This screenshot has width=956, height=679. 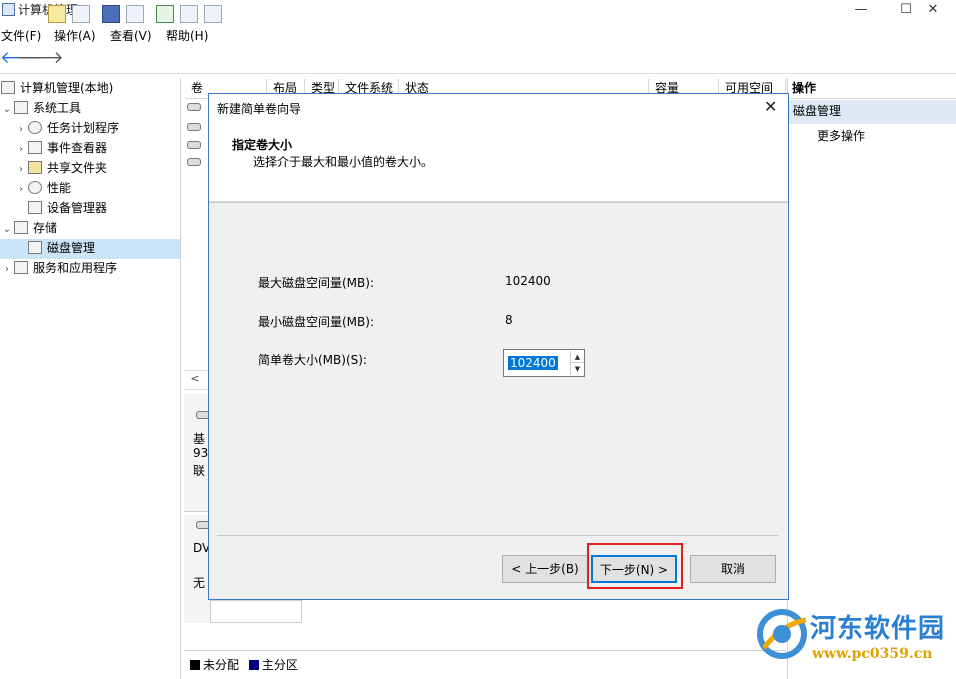 What do you see at coordinates (90, 269) in the screenshot?
I see `tree-item-services: › 服务和应用程序` at bounding box center [90, 269].